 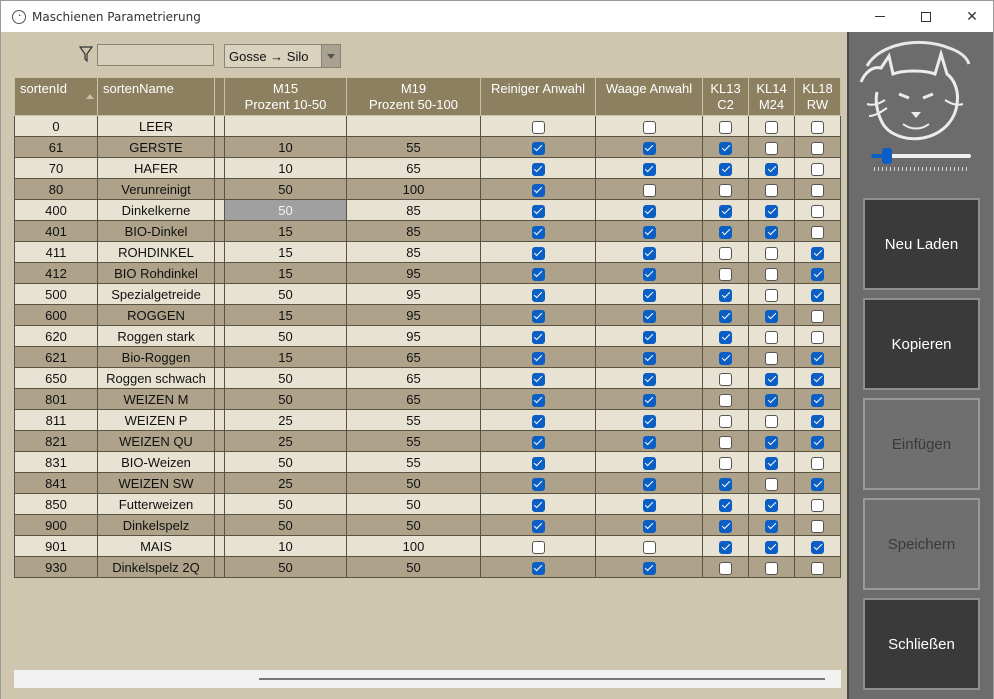 What do you see at coordinates (285, 96) in the screenshot?
I see `column-header: M15 Prozent 10-50` at bounding box center [285, 96].